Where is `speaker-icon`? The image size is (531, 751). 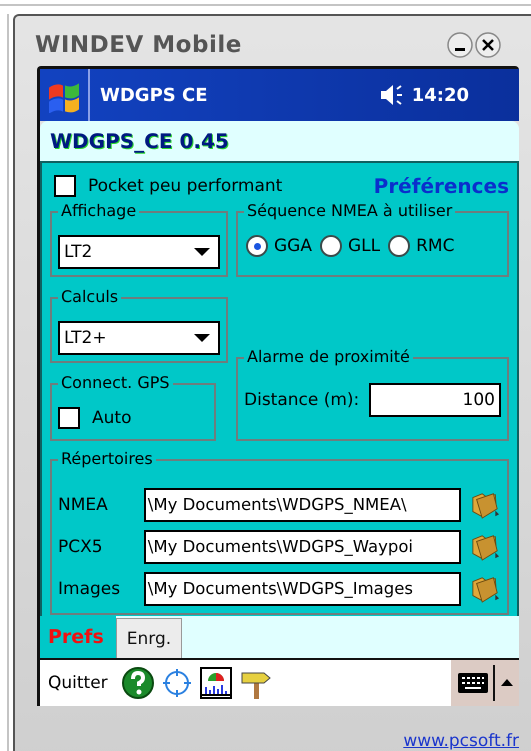 speaker-icon is located at coordinates (392, 95).